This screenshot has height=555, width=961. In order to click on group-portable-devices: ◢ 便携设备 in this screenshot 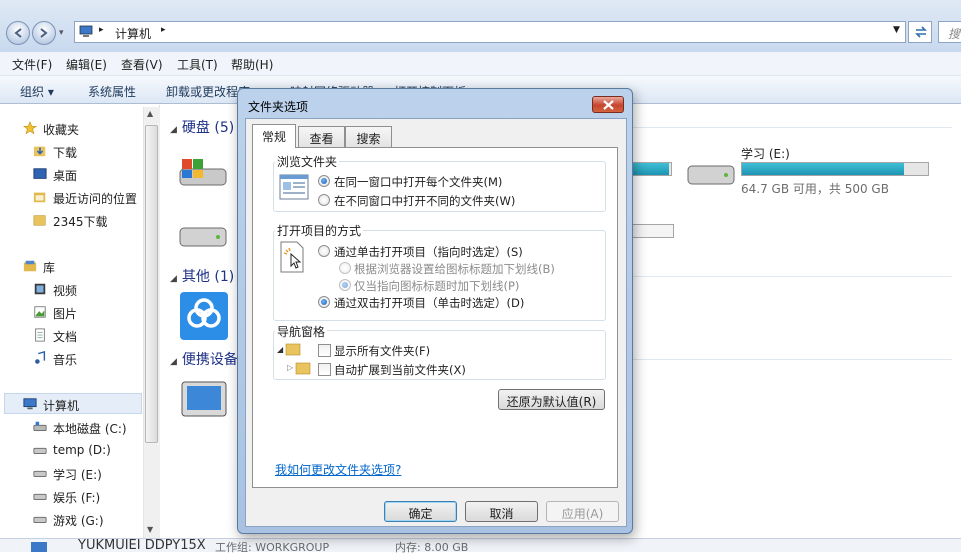, I will do `click(204, 359)`.